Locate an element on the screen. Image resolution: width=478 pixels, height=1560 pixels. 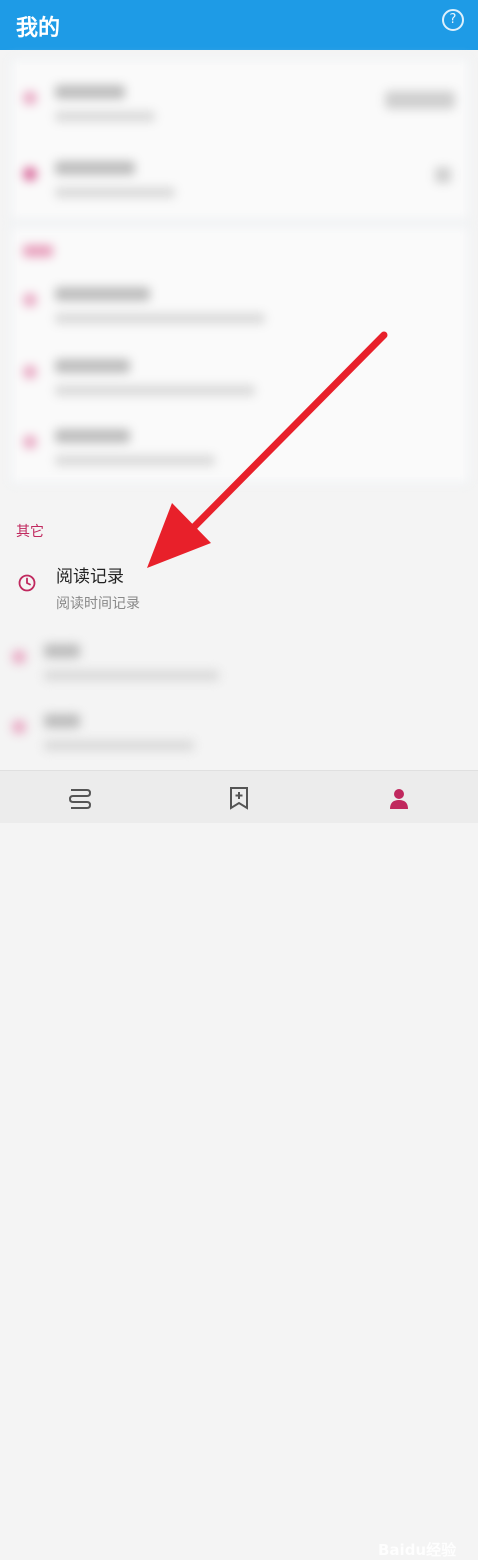
watermark-logo: Baidu经验 is located at coordinates (417, 1550).